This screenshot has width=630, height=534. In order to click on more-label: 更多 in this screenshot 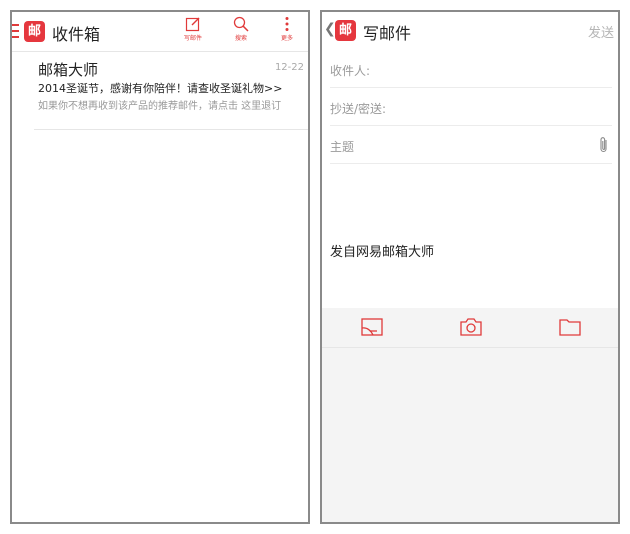, I will do `click(286, 38)`.